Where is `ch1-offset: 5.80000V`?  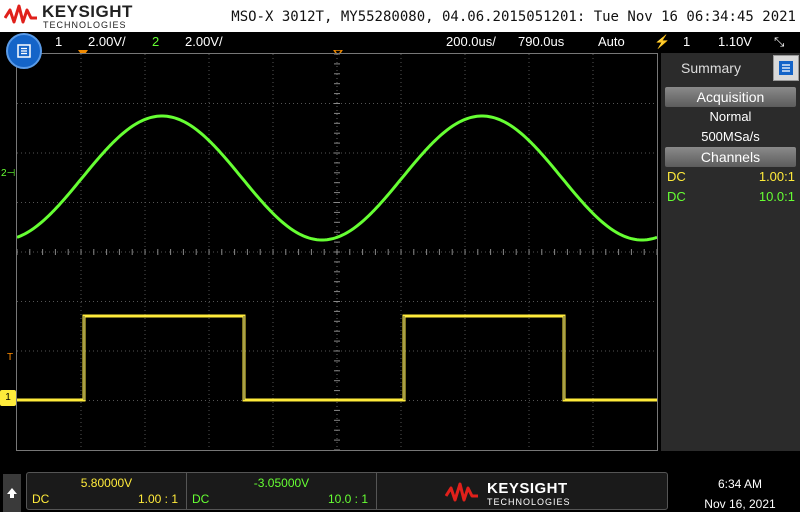
ch1-offset: 5.80000V is located at coordinates (106, 483).